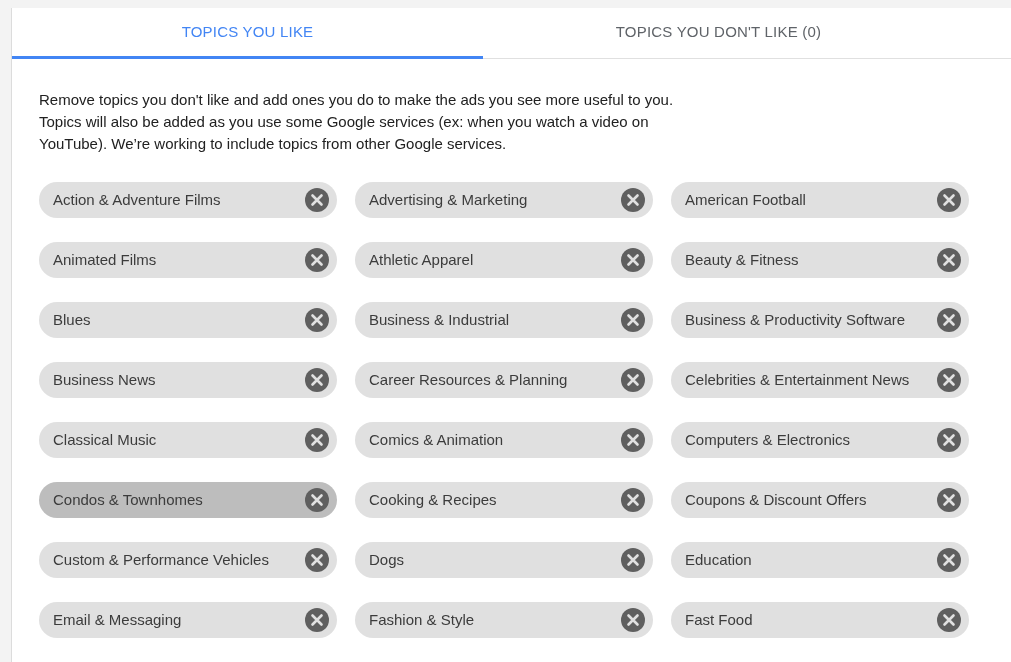 Image resolution: width=1011 pixels, height=662 pixels. What do you see at coordinates (161, 559) in the screenshot?
I see `topic-label: Custom & Performance Vehicles` at bounding box center [161, 559].